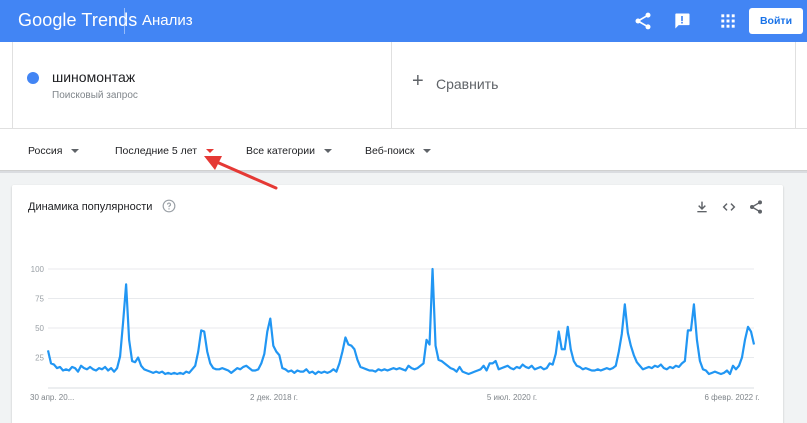 The height and width of the screenshot is (423, 807). I want to click on filter-time-range-label: Последние 5 лет, so click(156, 151).